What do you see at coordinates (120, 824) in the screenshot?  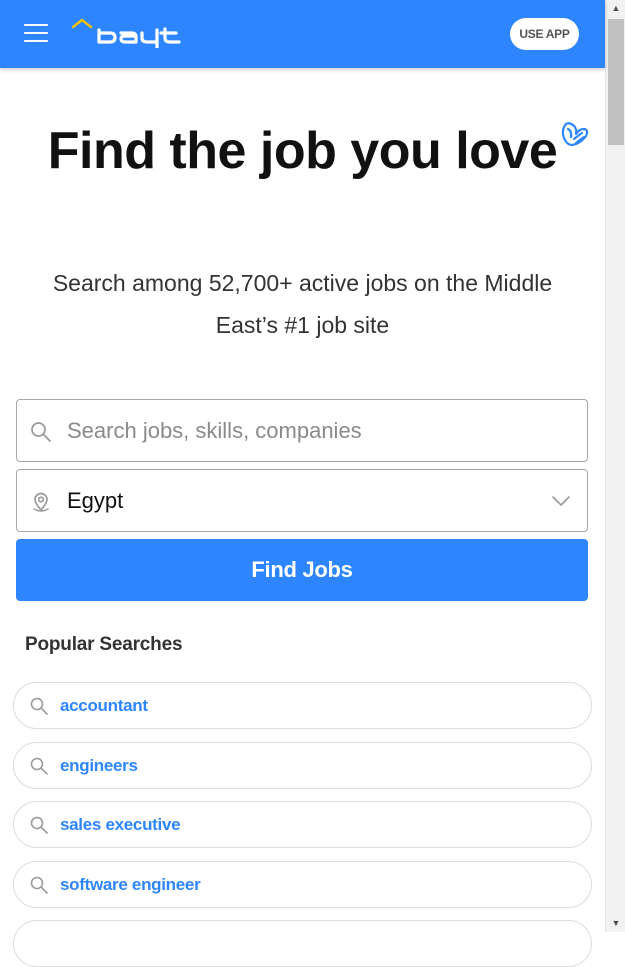 I see `popular-search-label: sales executive` at bounding box center [120, 824].